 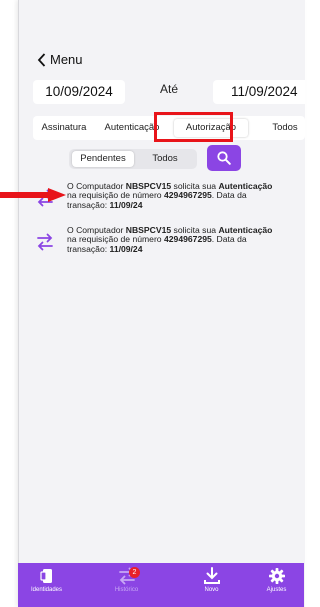 I want to click on transfer-arrows-icon, so click(x=45, y=242).